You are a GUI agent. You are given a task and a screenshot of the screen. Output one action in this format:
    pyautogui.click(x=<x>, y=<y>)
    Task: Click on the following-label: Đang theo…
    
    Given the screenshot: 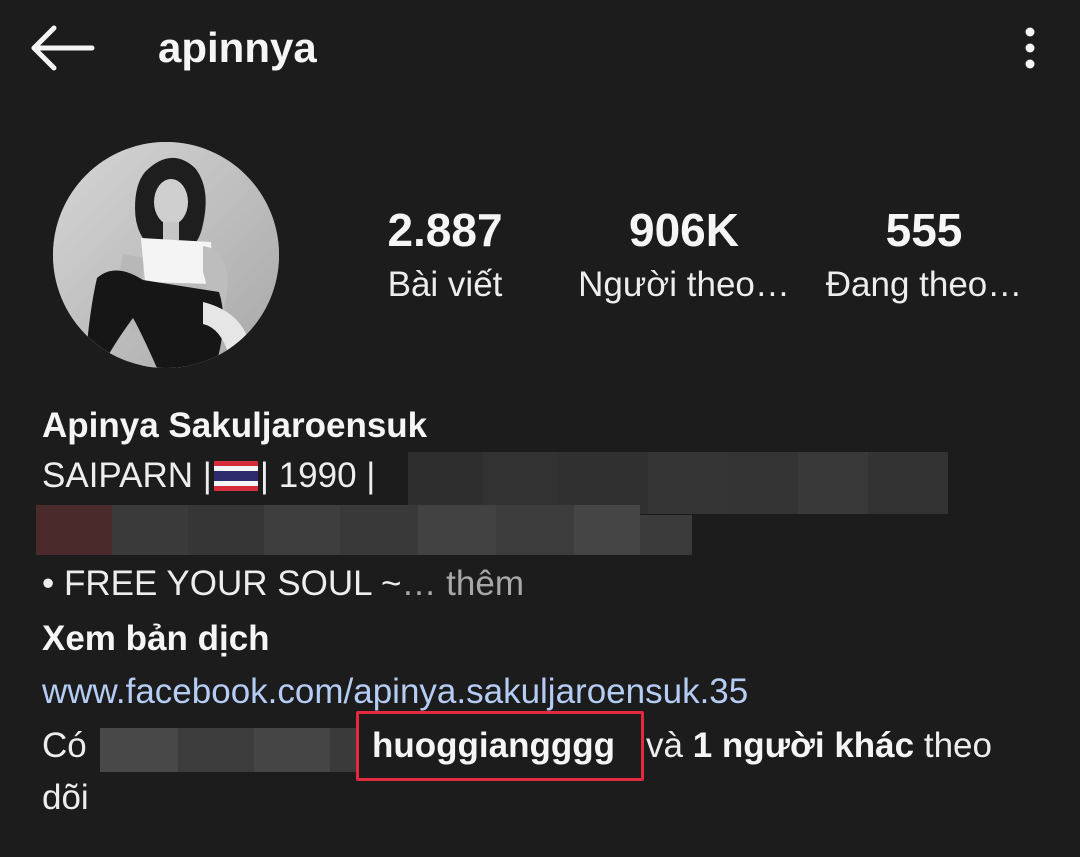 What is the action you would take?
    pyautogui.click(x=924, y=284)
    